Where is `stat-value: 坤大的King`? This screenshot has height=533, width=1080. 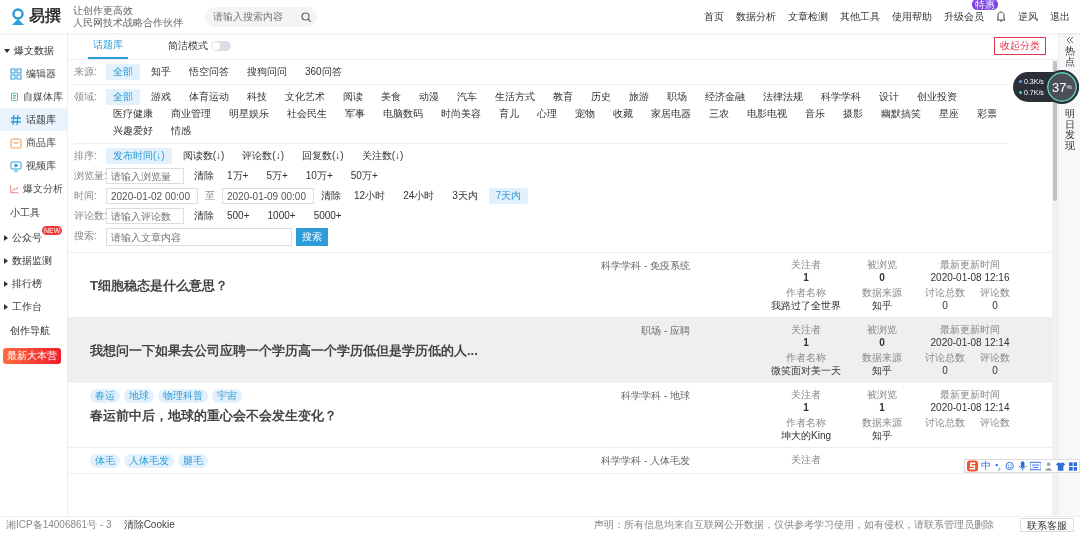
stat-value: 坤大的King is located at coordinates (806, 435).